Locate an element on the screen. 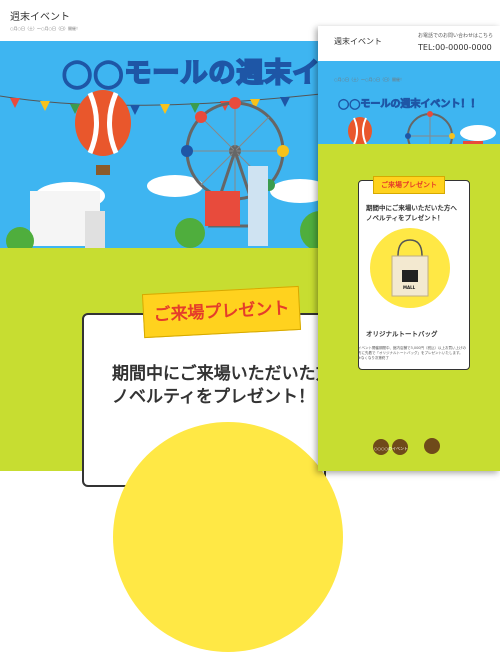  back-message-line2: ノベルティをプレゼント！ is located at coordinates (213, 397).